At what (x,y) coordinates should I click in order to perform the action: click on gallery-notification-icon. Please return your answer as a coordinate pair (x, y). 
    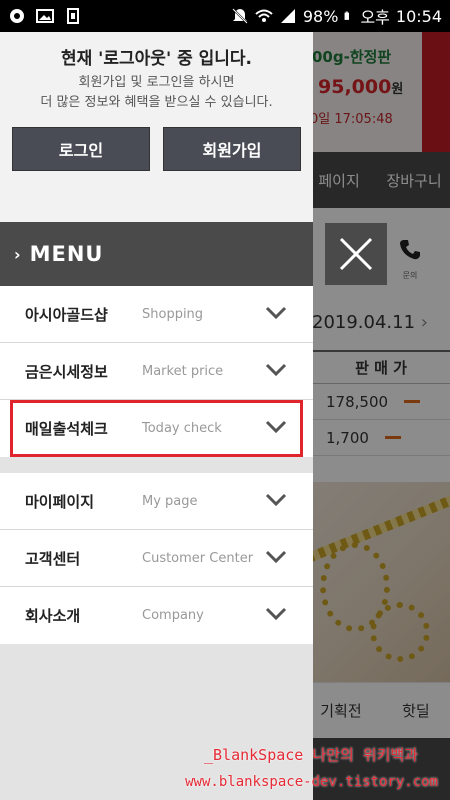
    Looking at the image, I should click on (45, 16).